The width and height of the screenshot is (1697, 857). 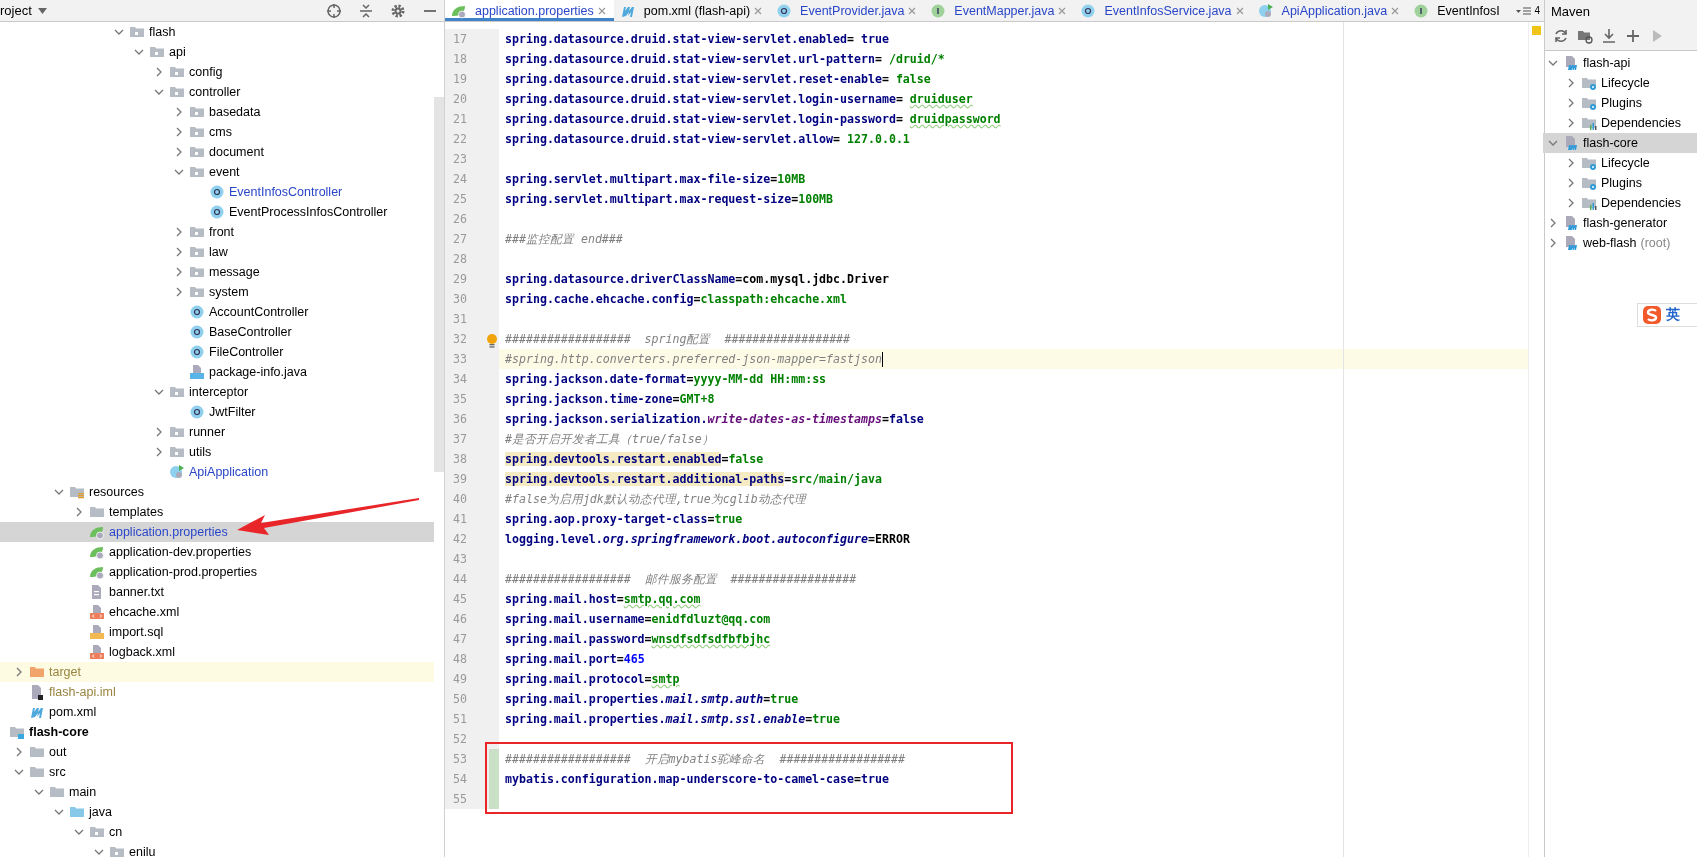 I want to click on tree-item: src, so click(x=217, y=772).